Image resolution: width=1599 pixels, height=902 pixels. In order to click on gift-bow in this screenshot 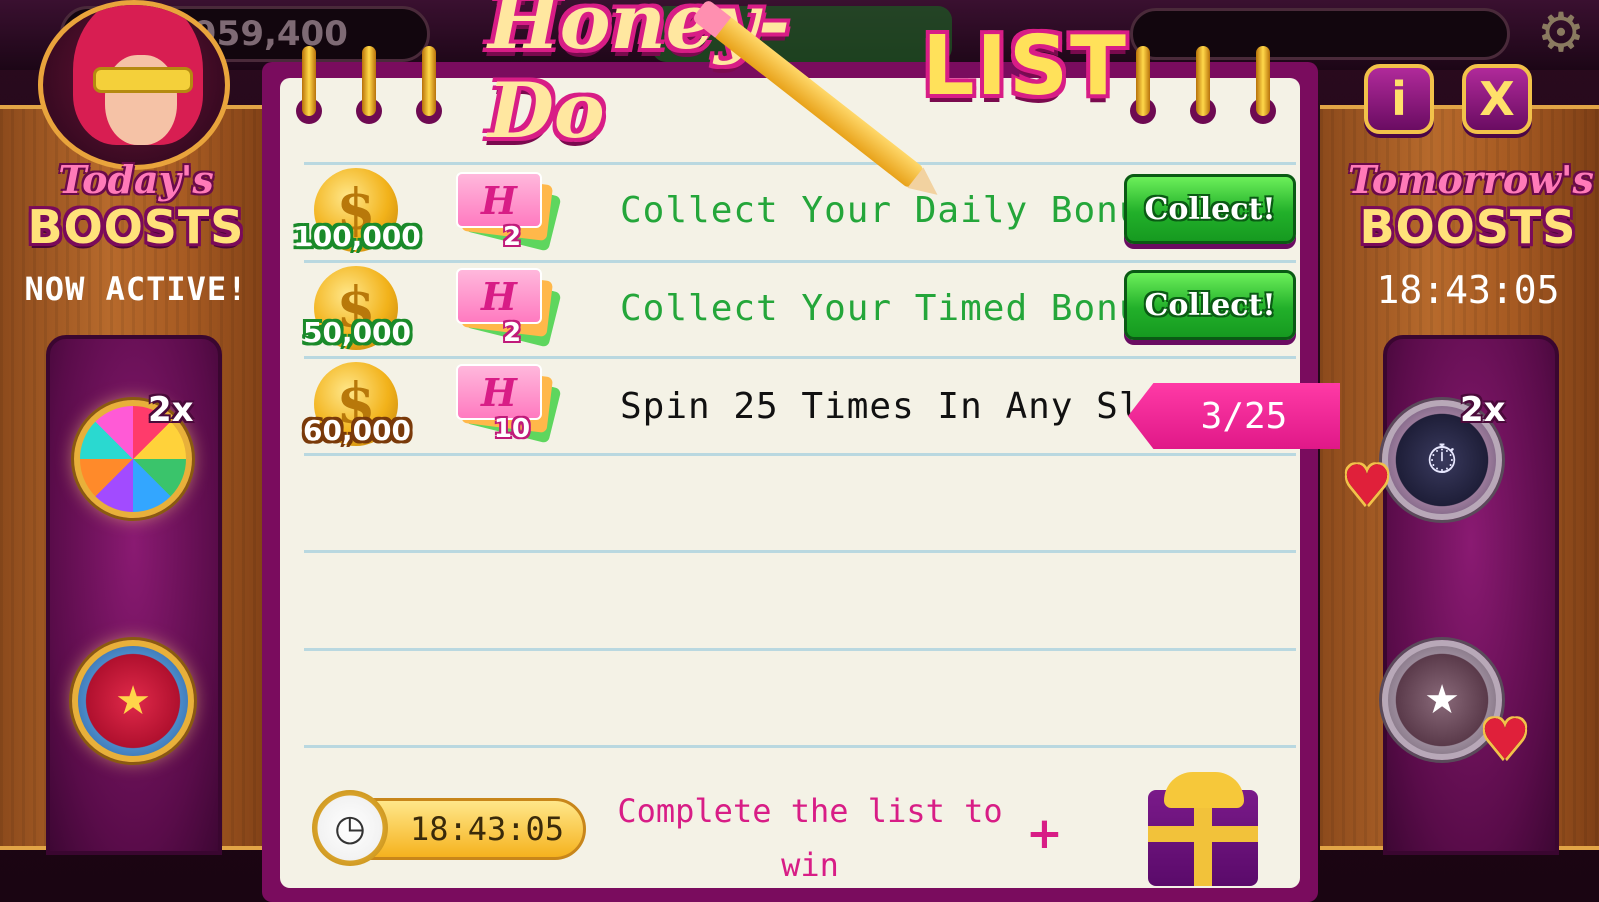, I will do `click(1204, 790)`.